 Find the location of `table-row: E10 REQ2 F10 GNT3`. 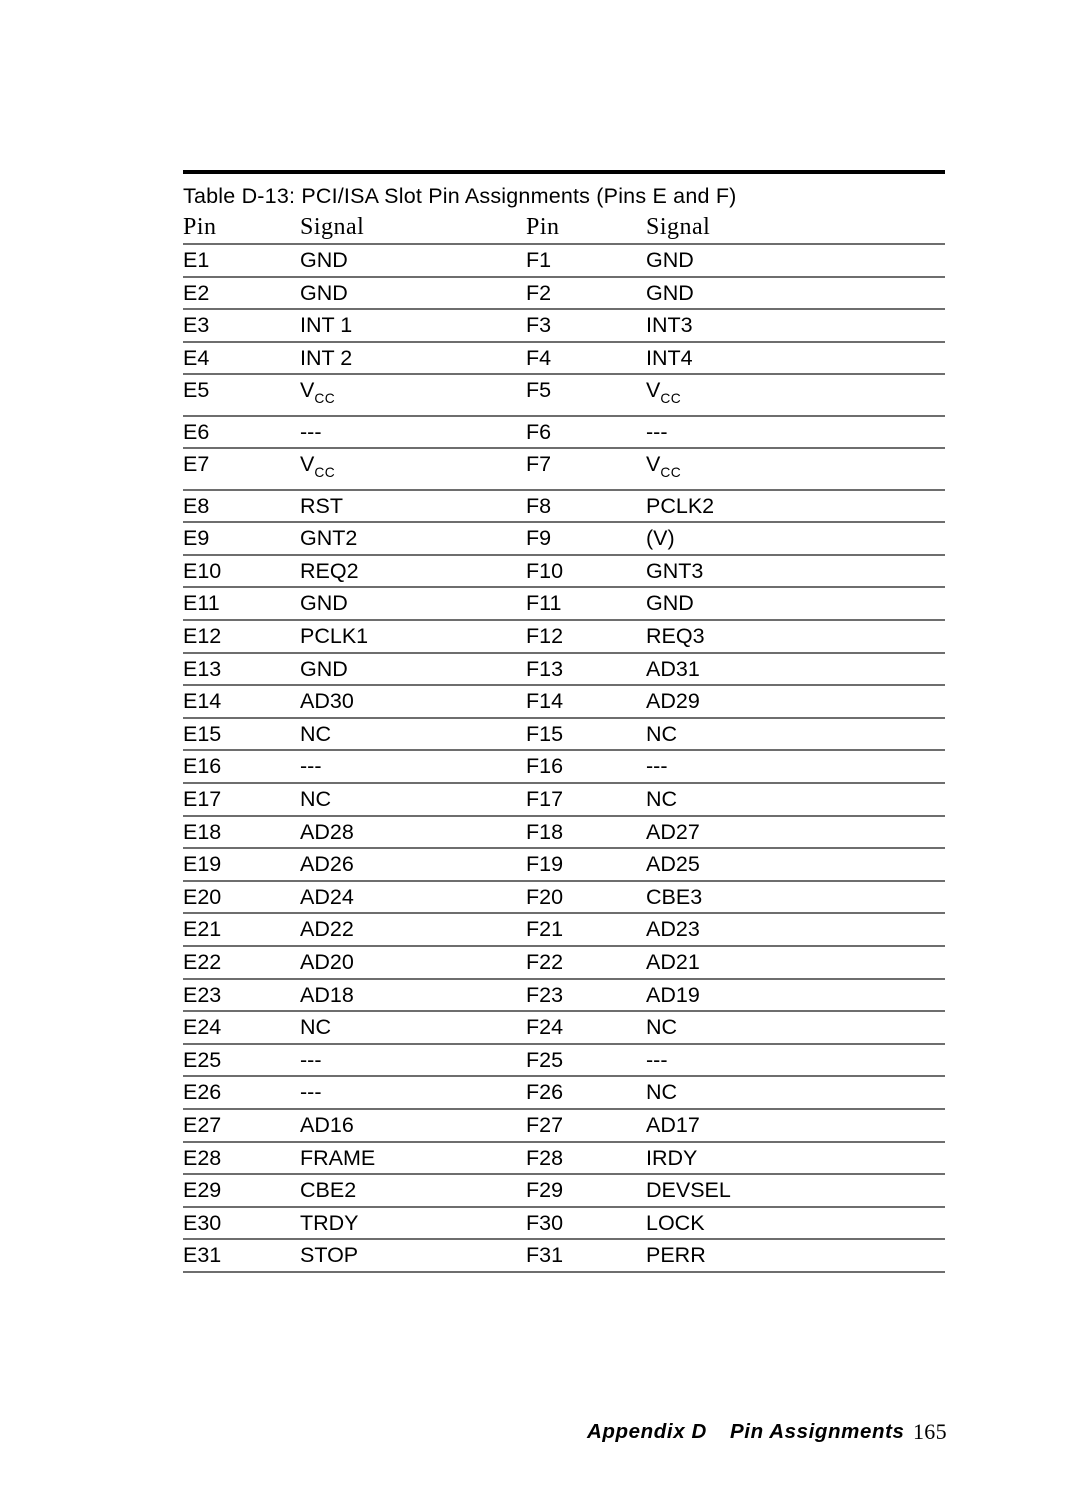

table-row: E10 REQ2 F10 GNT3 is located at coordinates (564, 571).